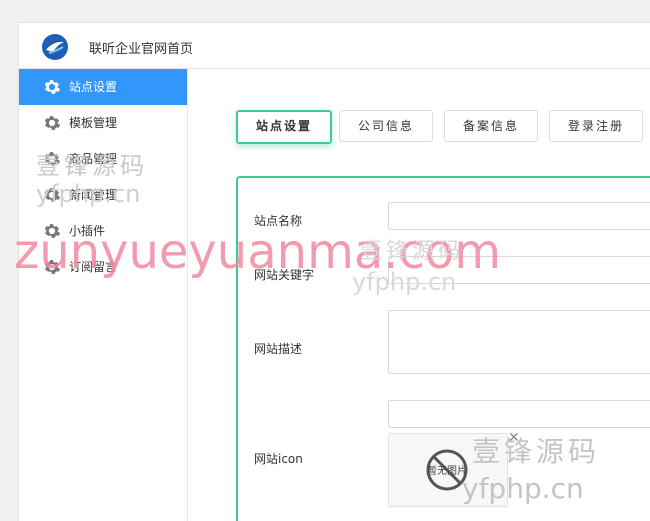  I want to click on site-keywords-label: 网站关键字, so click(284, 275).